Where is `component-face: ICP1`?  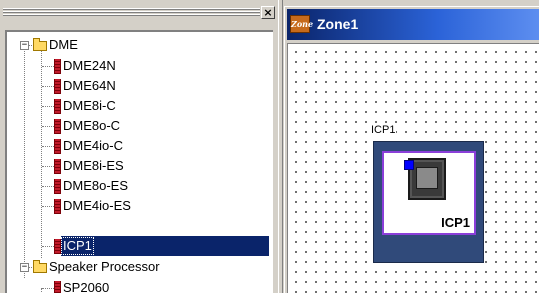
component-face: ICP1 is located at coordinates (429, 193).